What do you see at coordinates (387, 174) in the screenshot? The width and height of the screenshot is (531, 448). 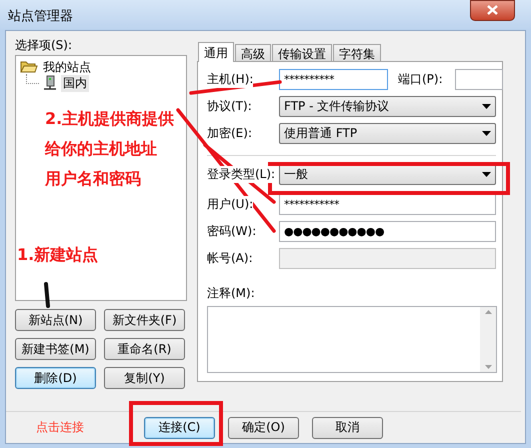 I see `dropdown: 一般` at bounding box center [387, 174].